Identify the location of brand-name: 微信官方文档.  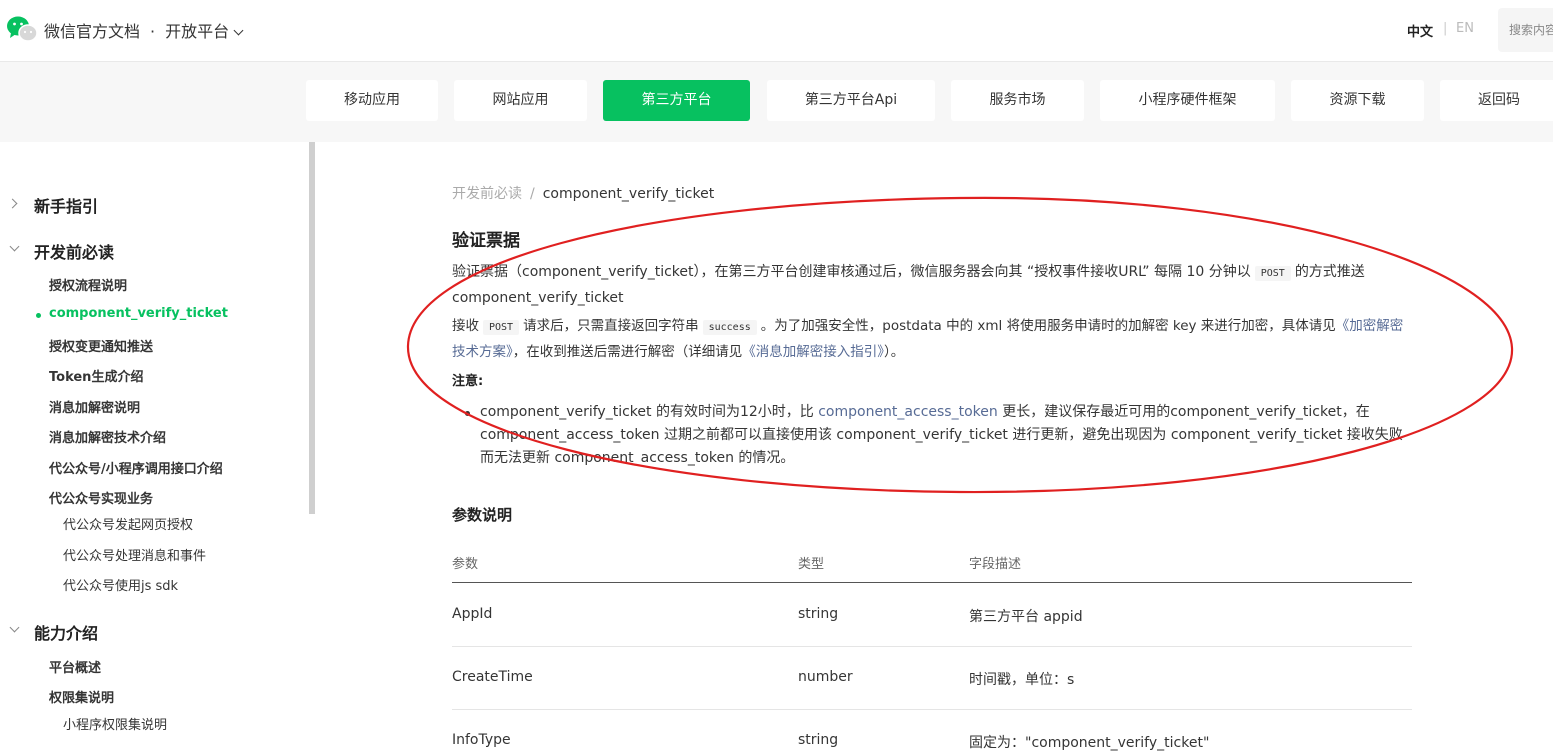
(92, 31).